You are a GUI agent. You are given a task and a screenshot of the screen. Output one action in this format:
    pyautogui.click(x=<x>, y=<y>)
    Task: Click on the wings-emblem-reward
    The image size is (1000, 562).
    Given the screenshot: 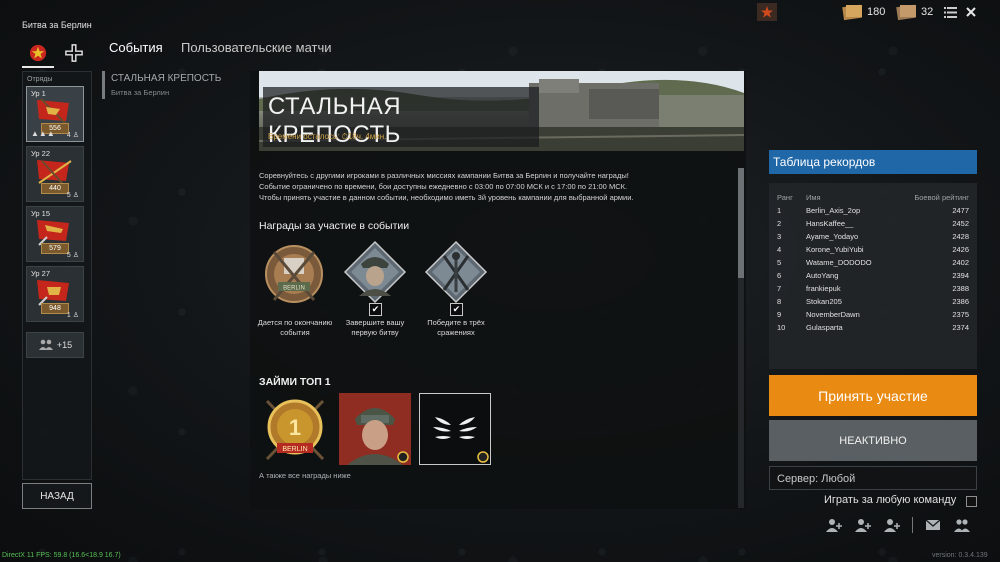 What is the action you would take?
    pyautogui.click(x=455, y=429)
    